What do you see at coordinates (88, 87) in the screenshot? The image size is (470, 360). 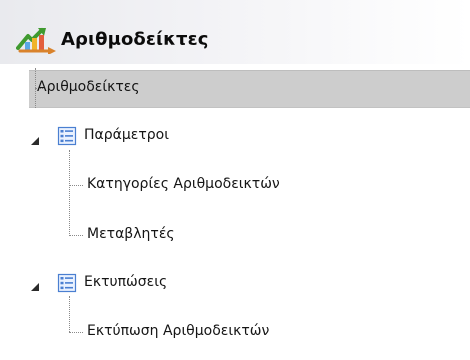 I see `tree-root-label: Αριθμοδείκτες` at bounding box center [88, 87].